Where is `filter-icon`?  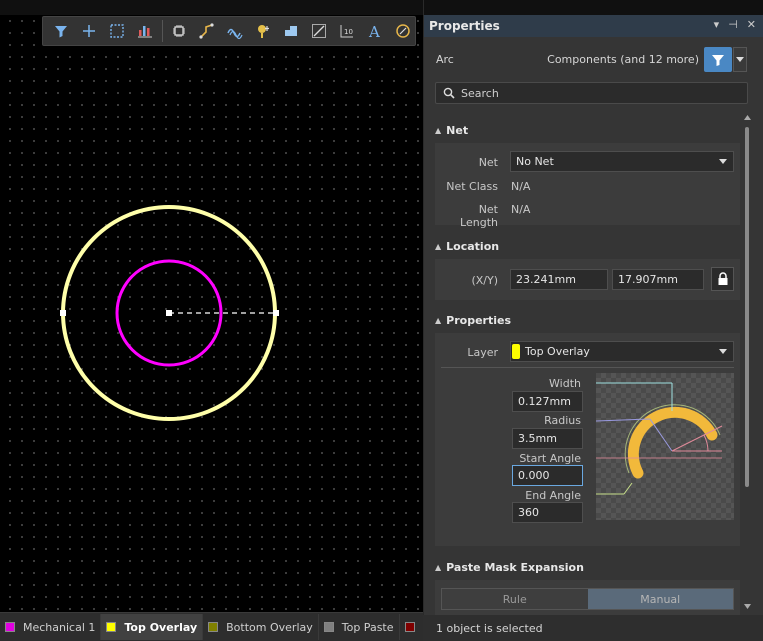 filter-icon is located at coordinates (61, 31).